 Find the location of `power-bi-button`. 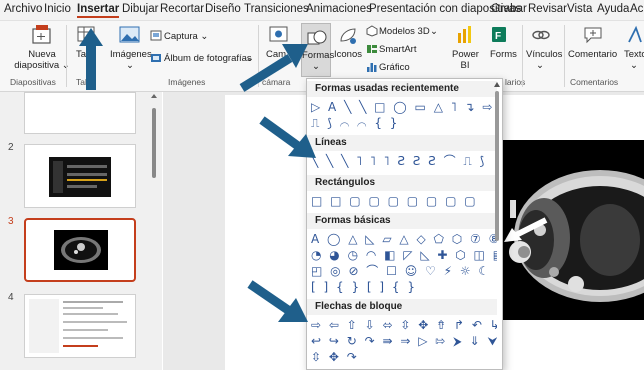

power-bi-button is located at coordinates (465, 35).